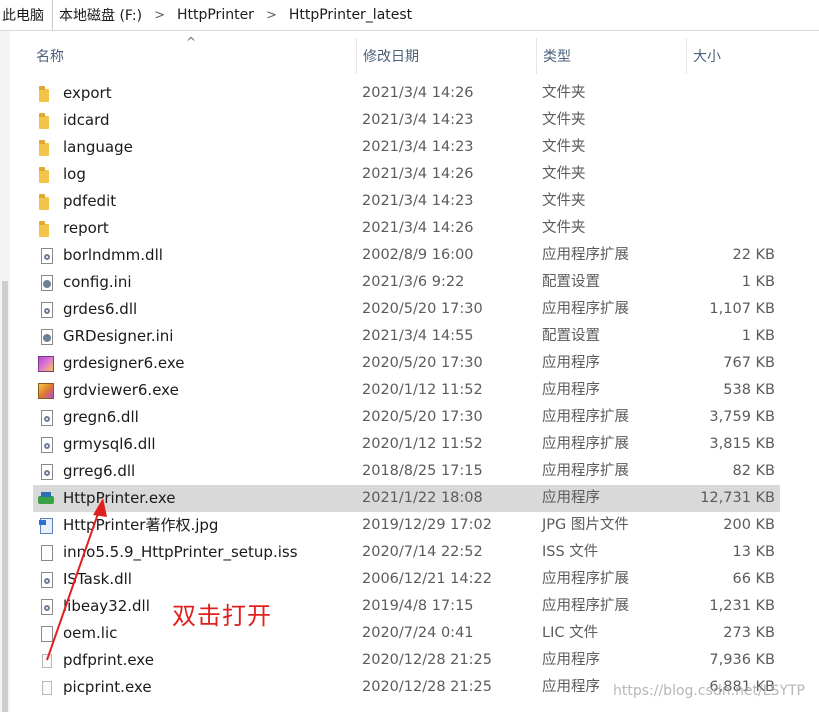  What do you see at coordinates (446, 56) in the screenshot?
I see `column-date-header: 修改日期` at bounding box center [446, 56].